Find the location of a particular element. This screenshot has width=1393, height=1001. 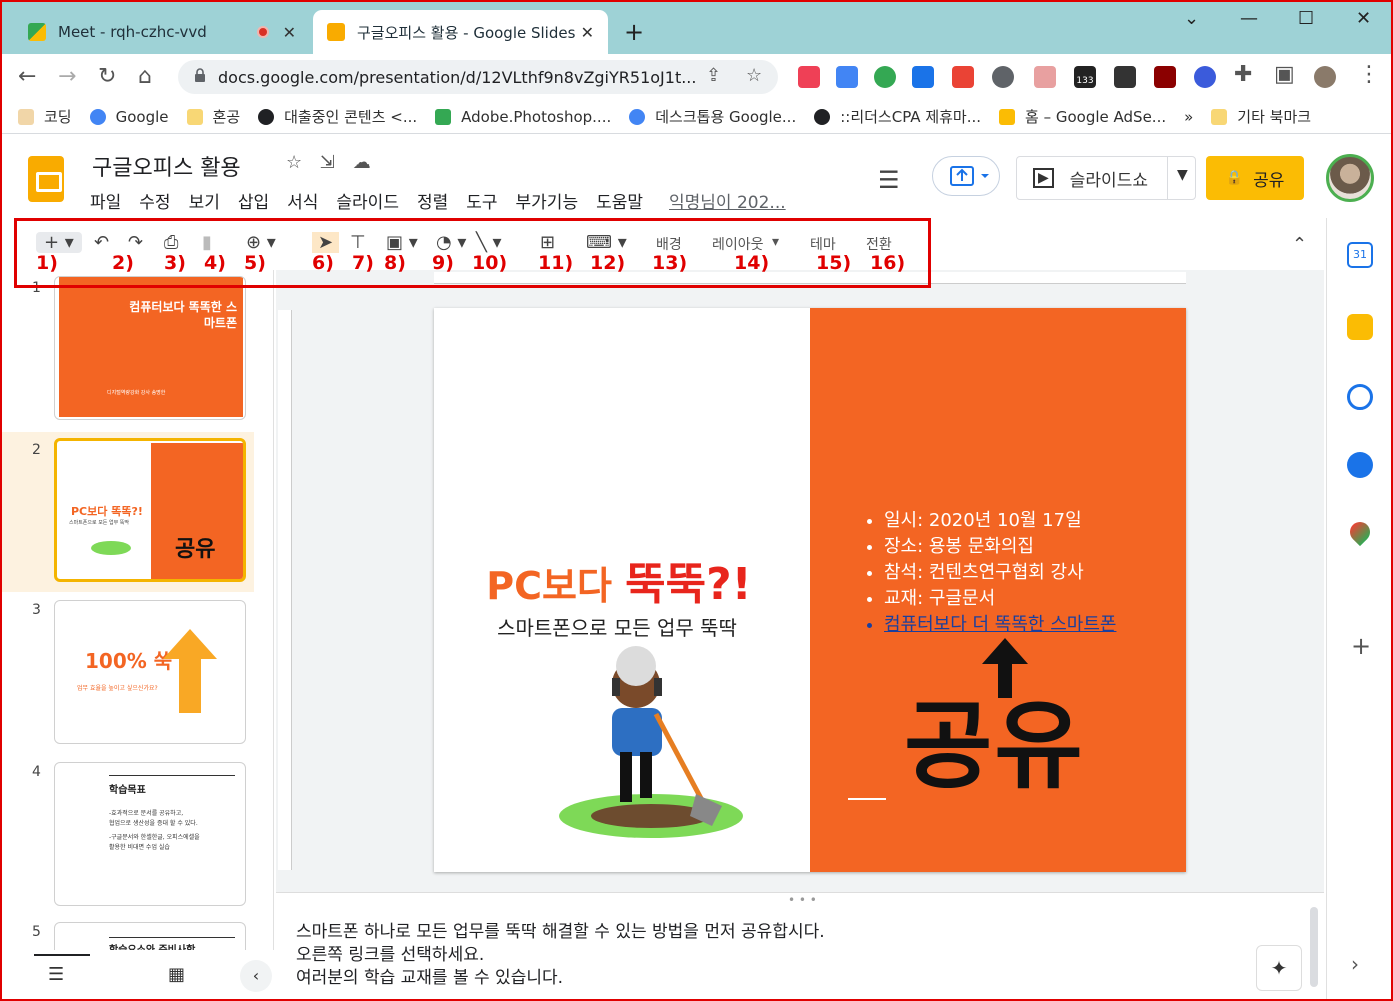

vertical-ruler is located at coordinates (285, 590).